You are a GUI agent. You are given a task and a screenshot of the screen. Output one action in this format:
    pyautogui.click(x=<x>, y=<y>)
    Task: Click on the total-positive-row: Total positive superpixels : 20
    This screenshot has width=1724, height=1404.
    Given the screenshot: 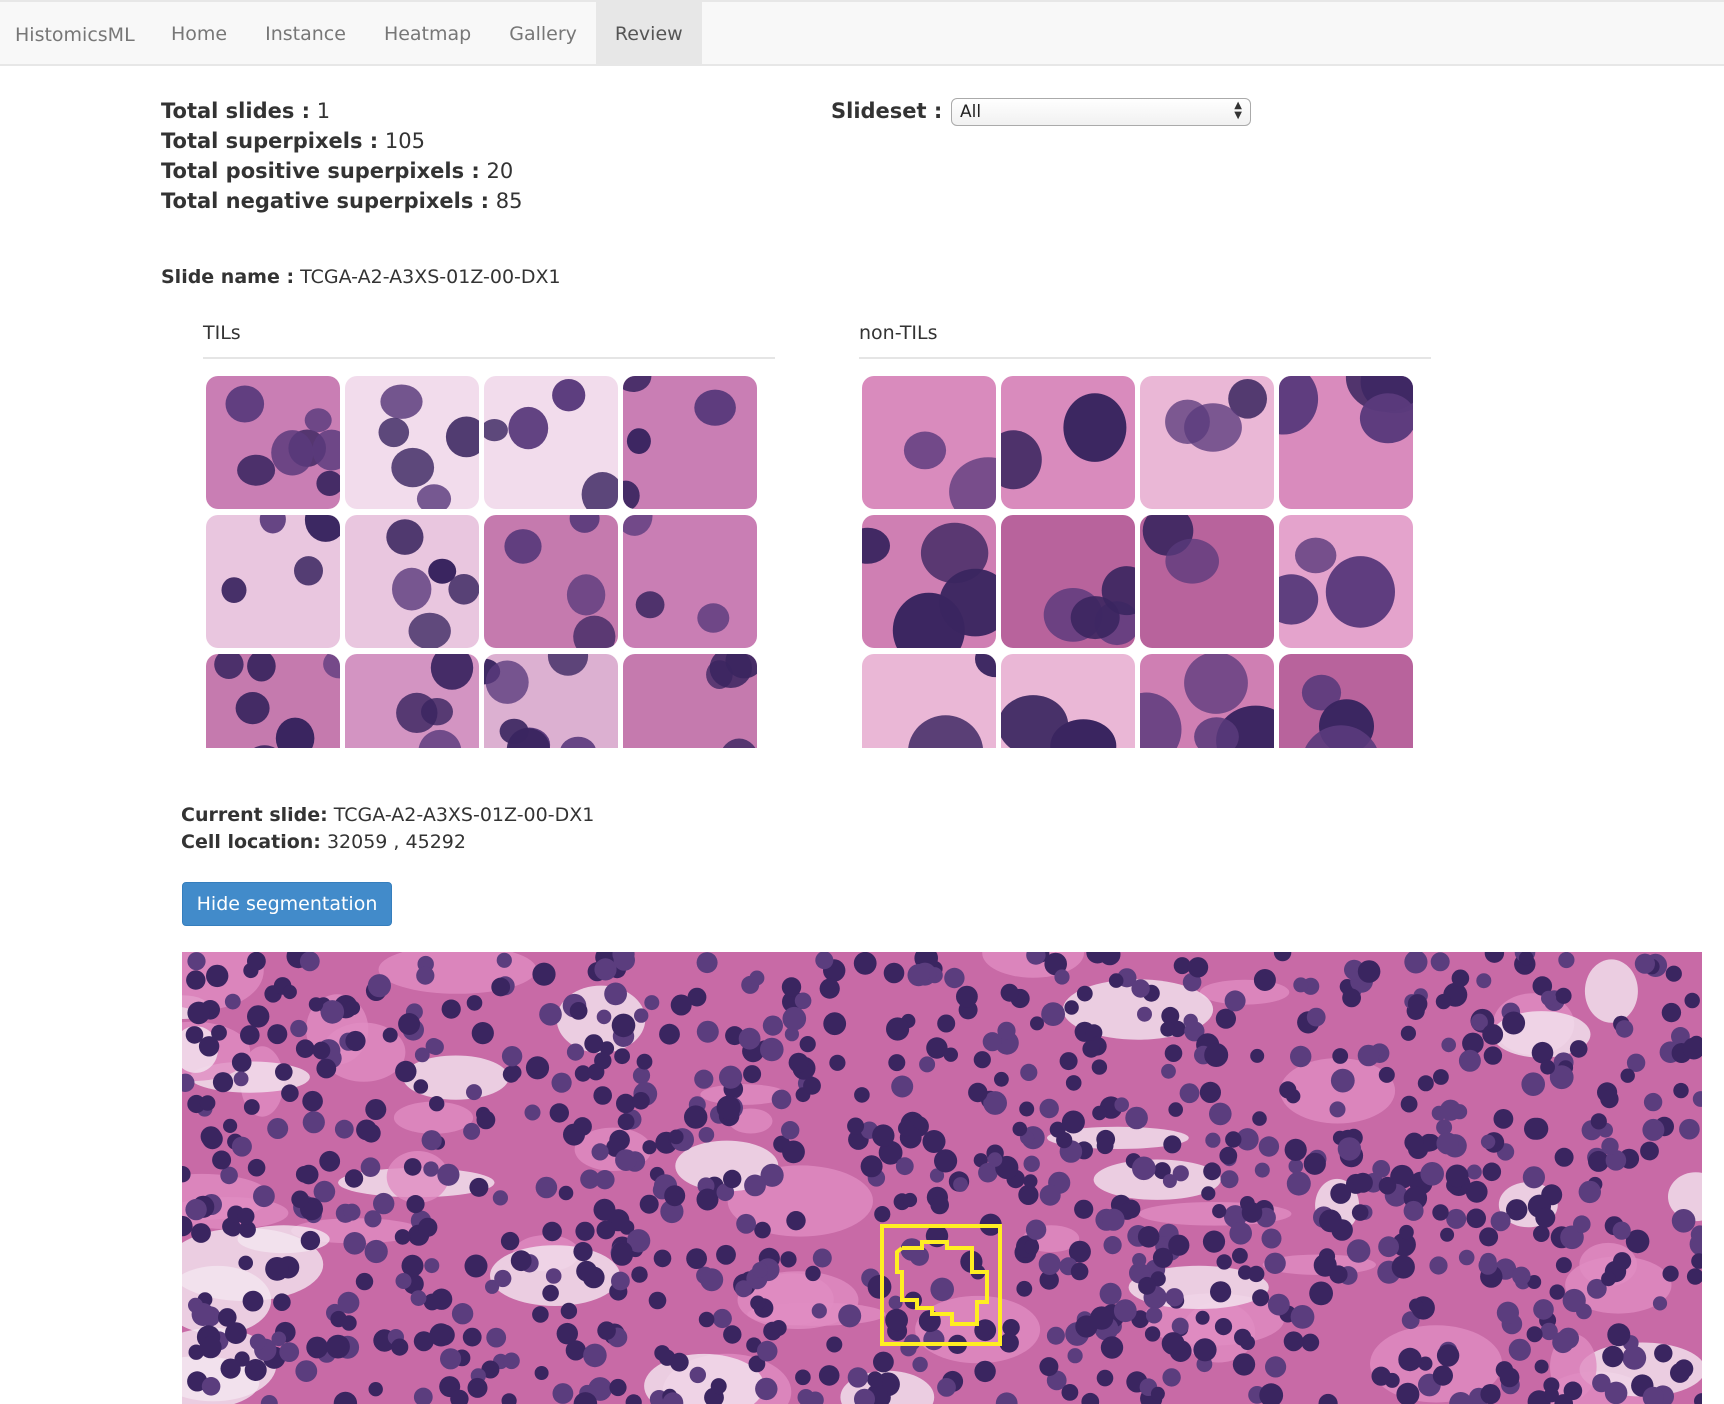 What is the action you would take?
    pyautogui.click(x=342, y=171)
    